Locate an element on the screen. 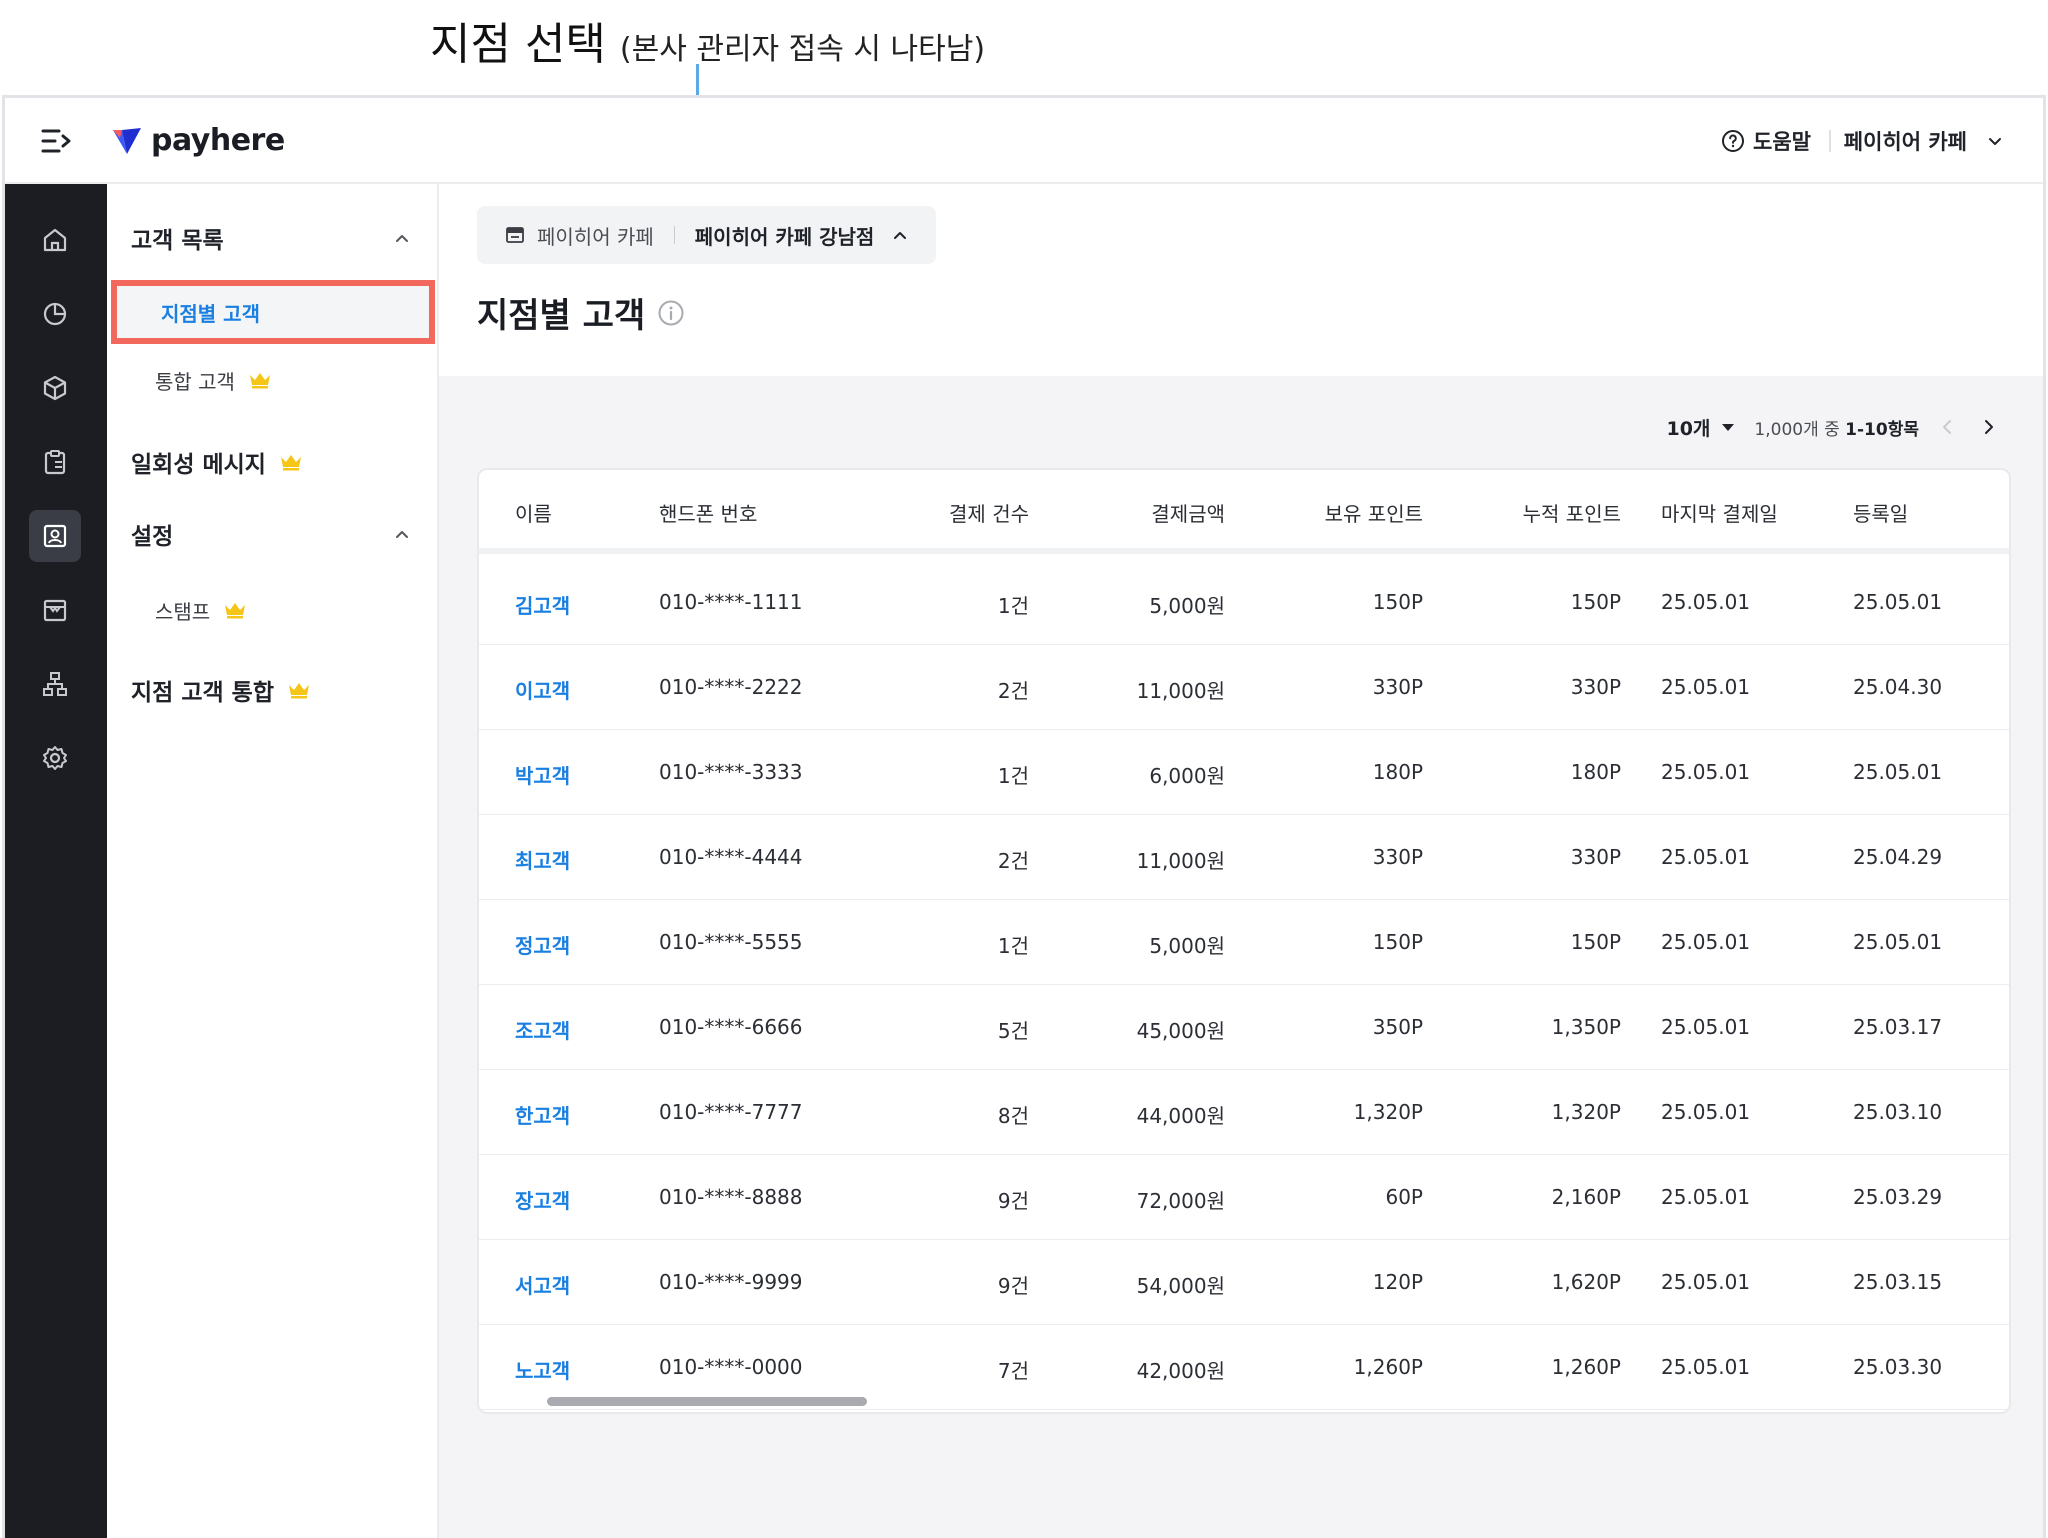 Image resolution: width=2048 pixels, height=1538 pixels. prev-page-button is located at coordinates (1947, 427).